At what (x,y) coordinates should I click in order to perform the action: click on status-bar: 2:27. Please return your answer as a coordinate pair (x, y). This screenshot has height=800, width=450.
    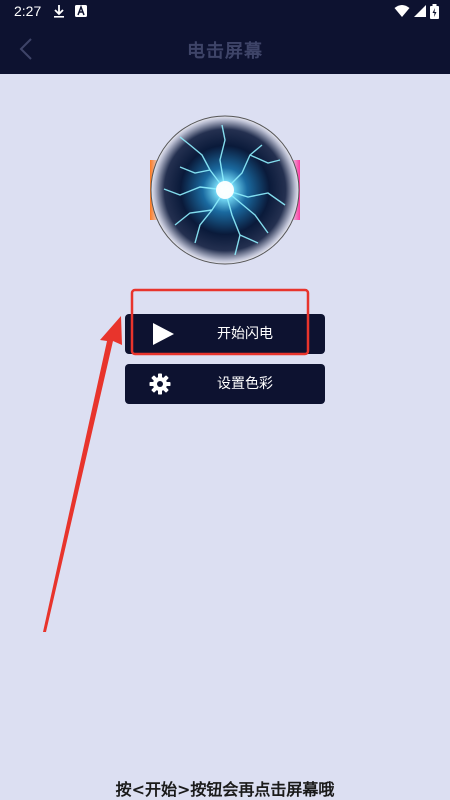
    Looking at the image, I should click on (225, 12).